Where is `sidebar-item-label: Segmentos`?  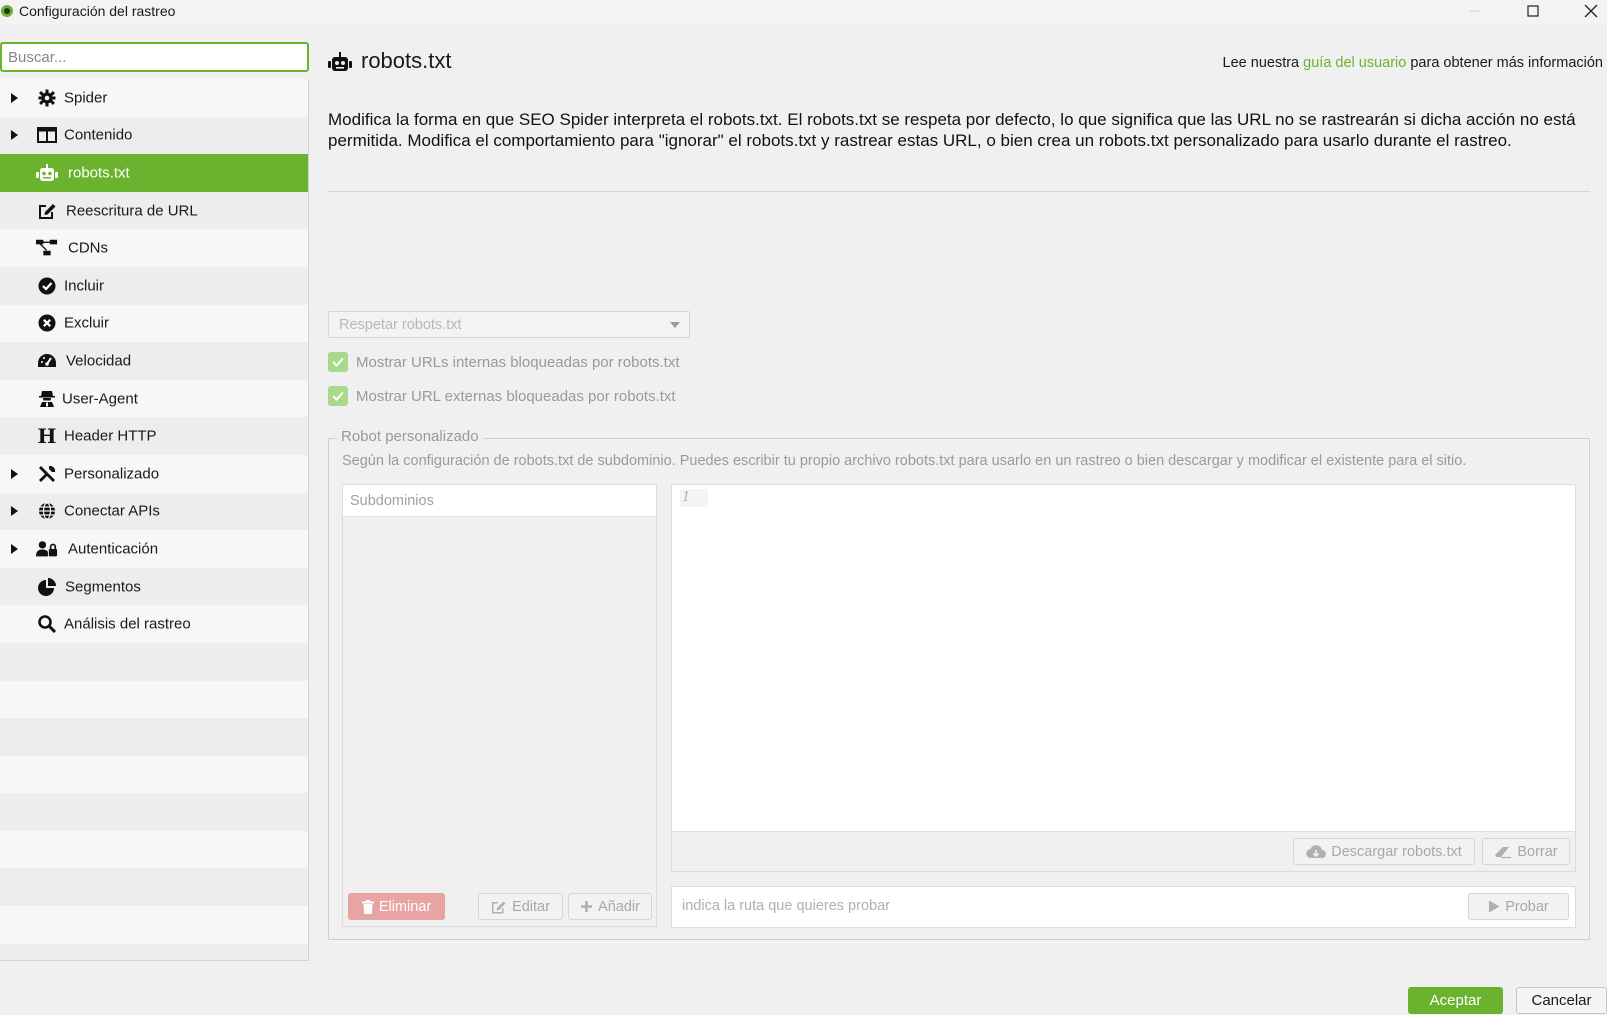 sidebar-item-label: Segmentos is located at coordinates (103, 587).